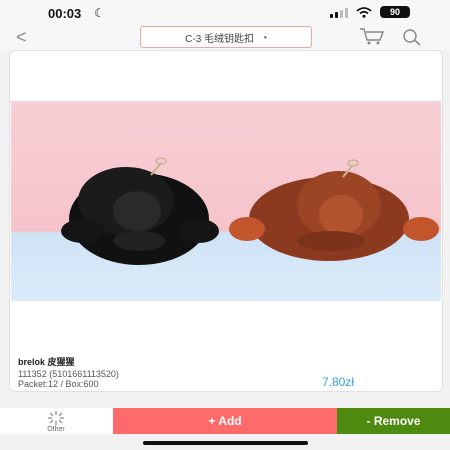 The image size is (450, 450). I want to click on wifi-icon, so click(364, 12).